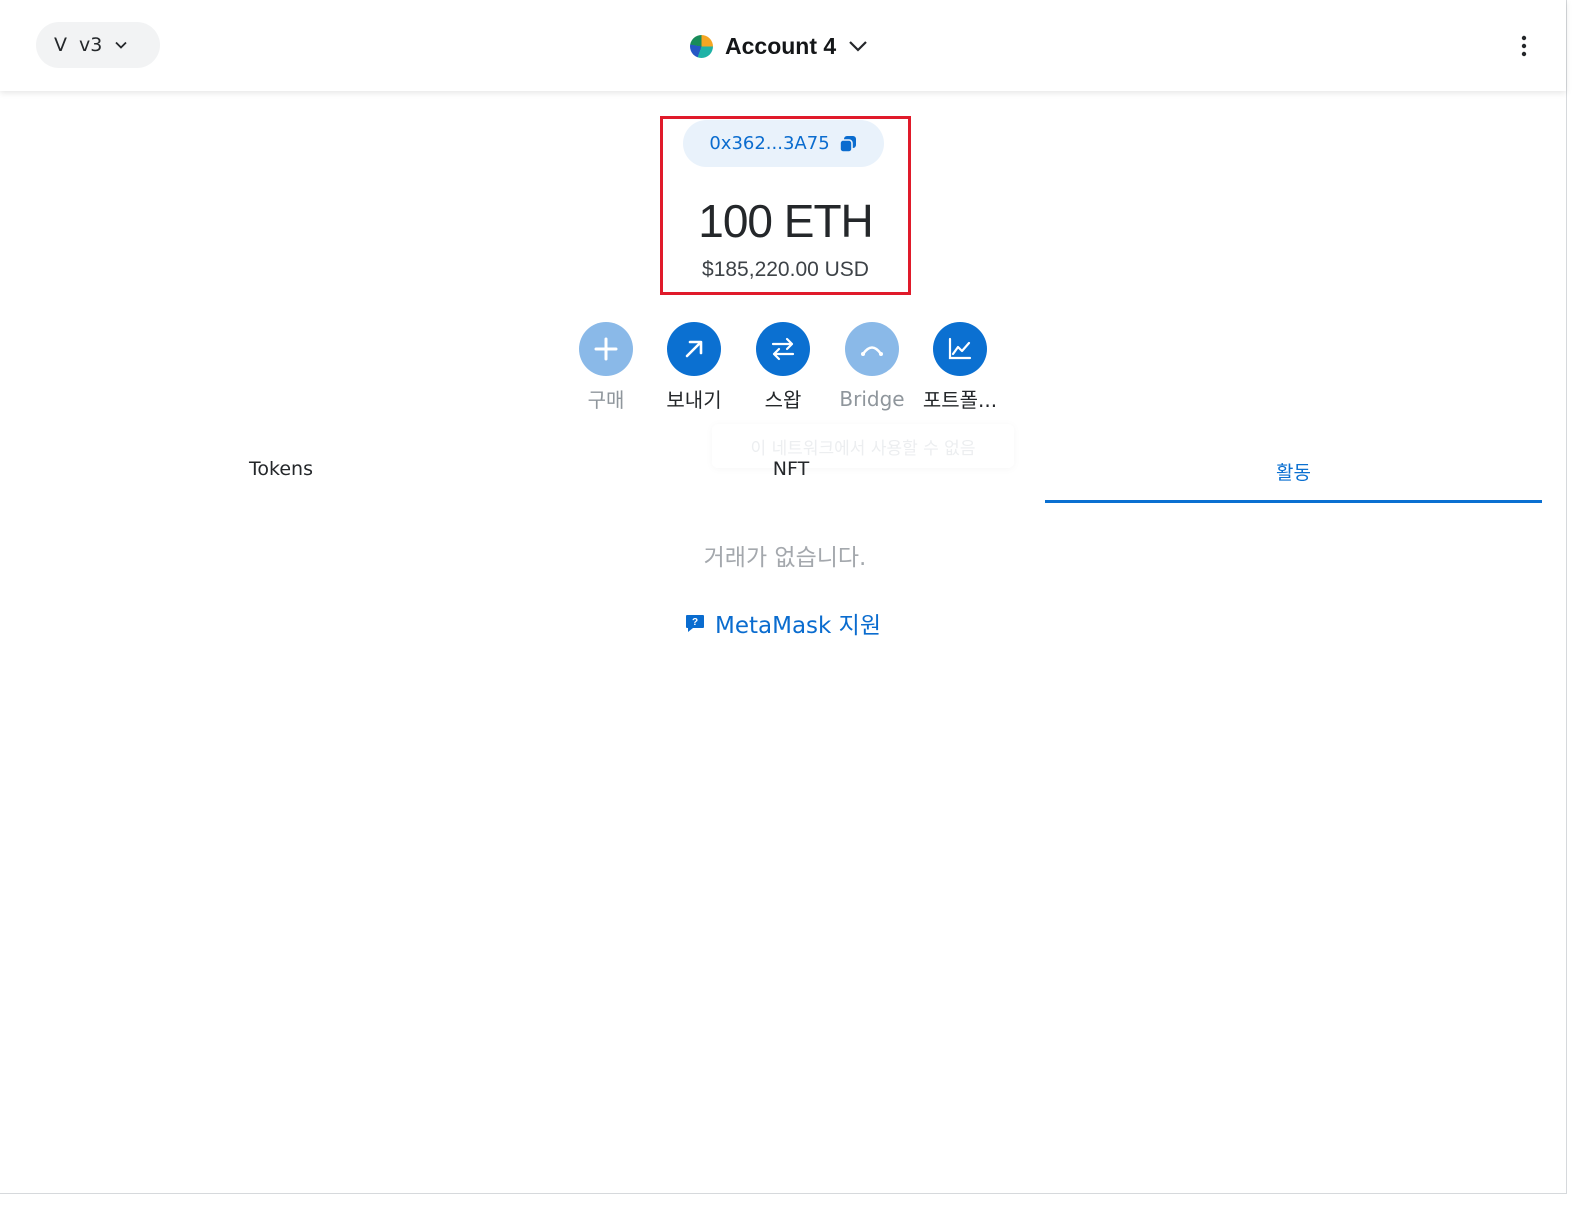 This screenshot has width=1591, height=1210. I want to click on account-address: 0x362...3A75, so click(769, 143).